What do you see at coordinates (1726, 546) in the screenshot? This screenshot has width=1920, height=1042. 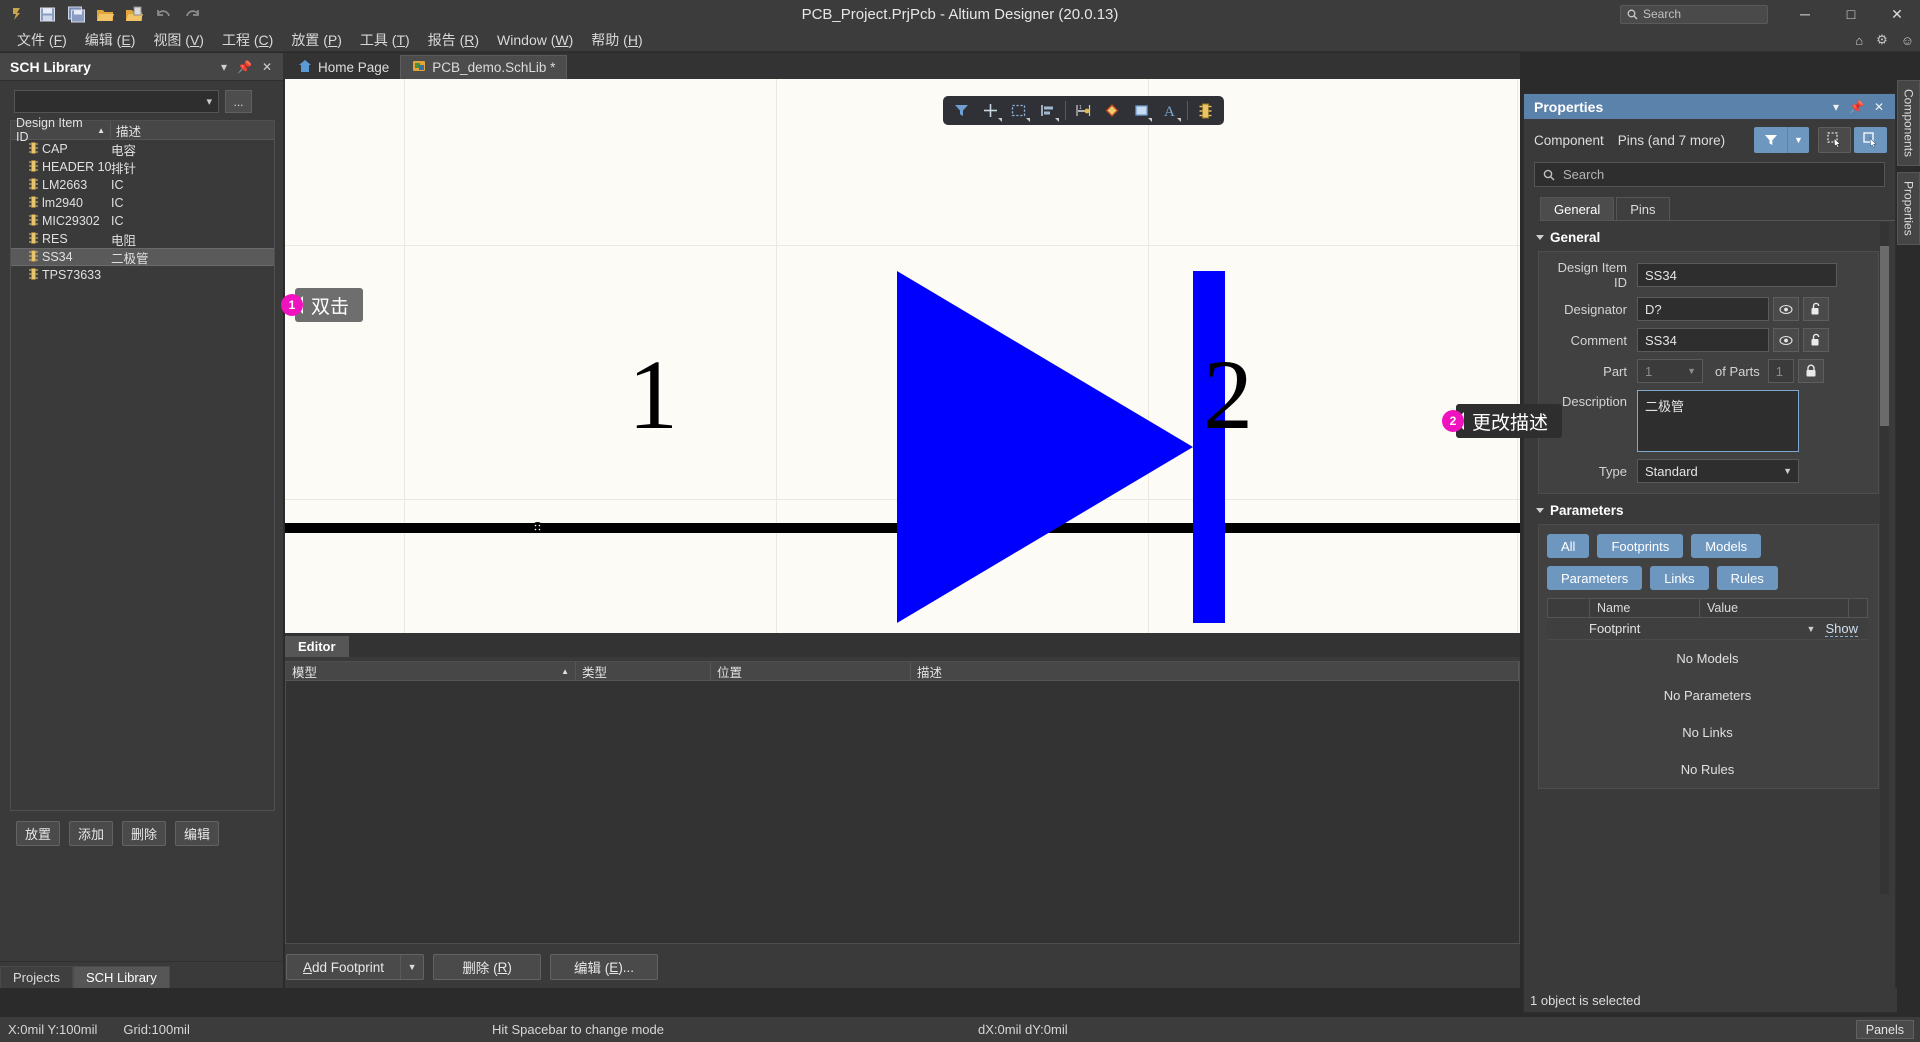 I see `parameter-filter-models: Models` at bounding box center [1726, 546].